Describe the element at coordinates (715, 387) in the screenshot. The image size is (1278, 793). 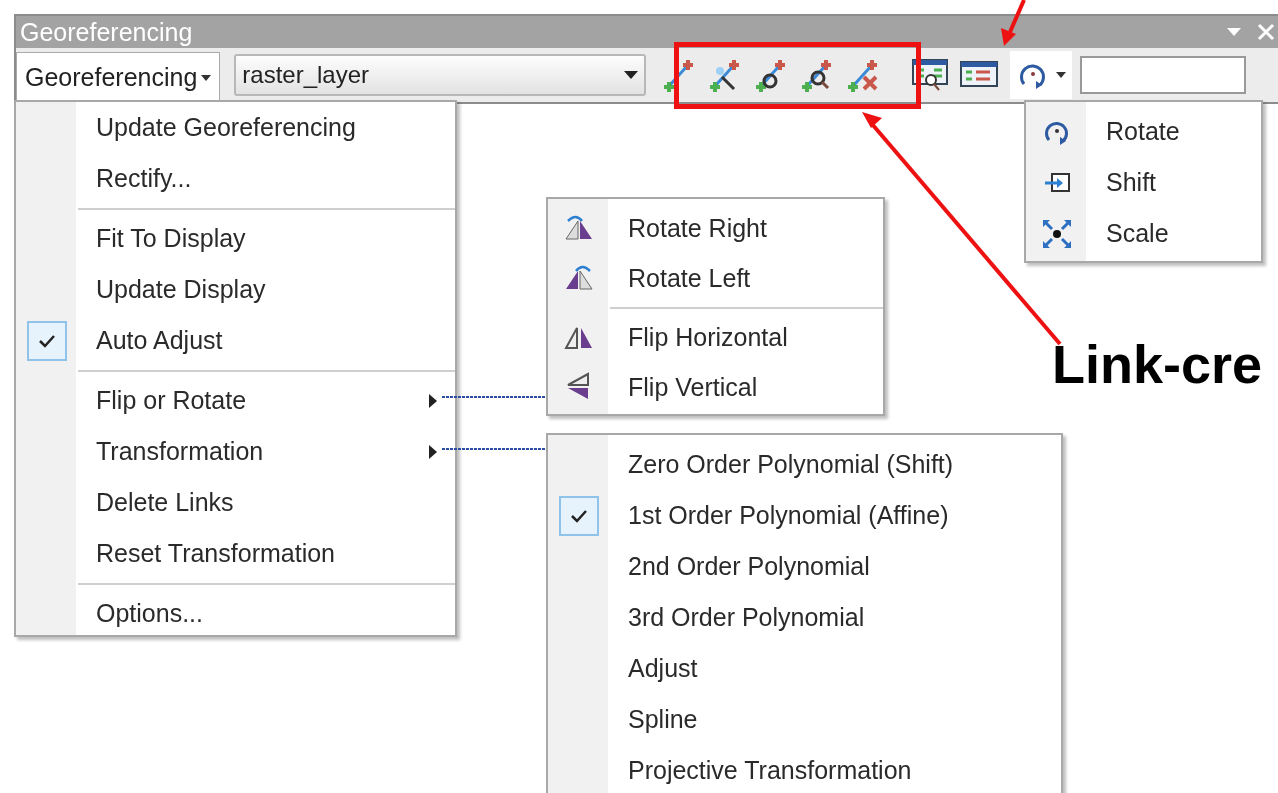
I see `menu-item: Flip Vertical` at that location.